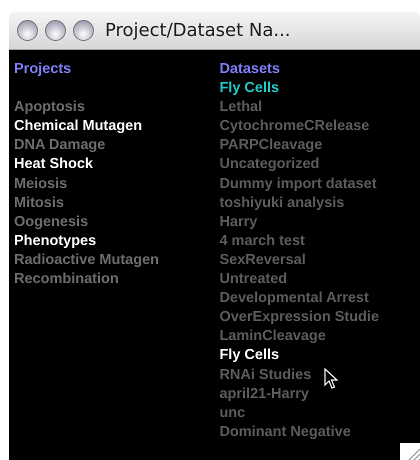 The width and height of the screenshot is (420, 460). What do you see at coordinates (51, 222) in the screenshot?
I see `project-item: Oogenesis` at bounding box center [51, 222].